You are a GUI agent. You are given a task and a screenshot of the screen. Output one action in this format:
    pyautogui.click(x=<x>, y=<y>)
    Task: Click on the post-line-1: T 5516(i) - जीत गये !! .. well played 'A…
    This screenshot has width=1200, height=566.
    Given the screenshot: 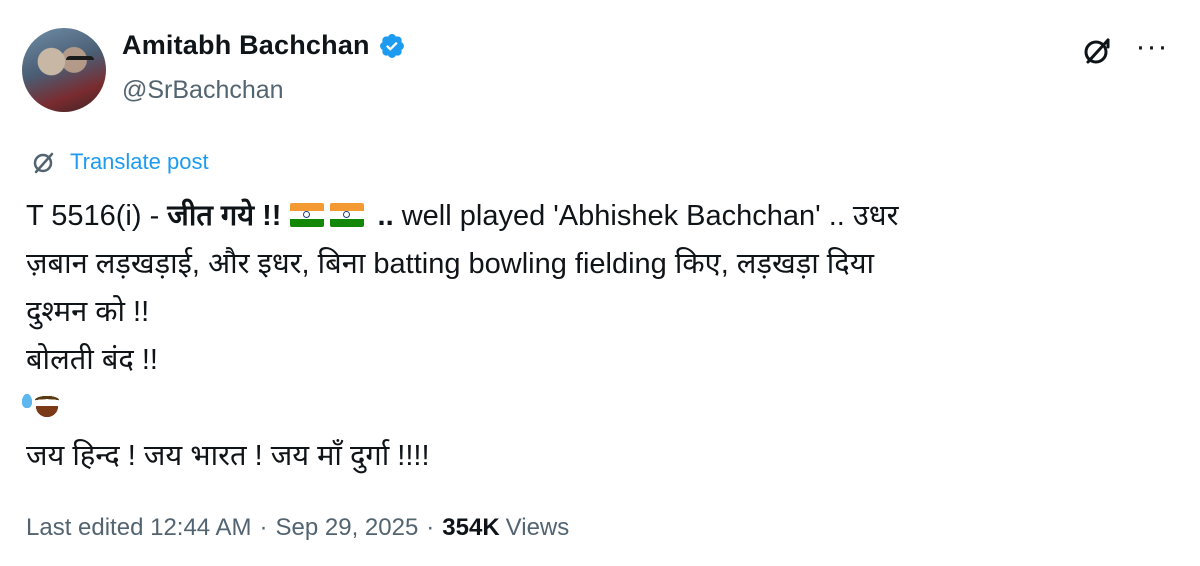 What is the action you would take?
    pyautogui.click(x=601, y=216)
    